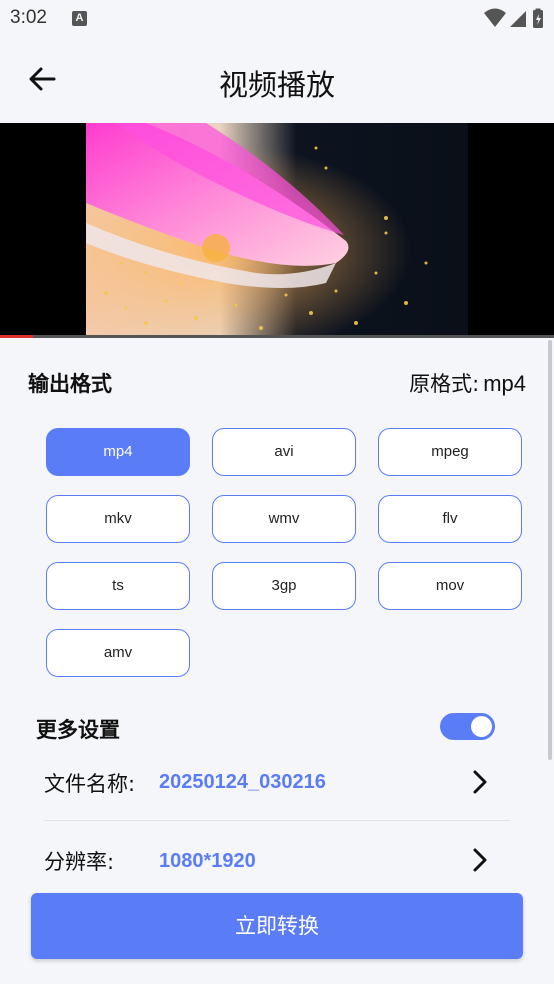 The width and height of the screenshot is (554, 984). What do you see at coordinates (450, 519) in the screenshot?
I see `format-button-flv: flv` at bounding box center [450, 519].